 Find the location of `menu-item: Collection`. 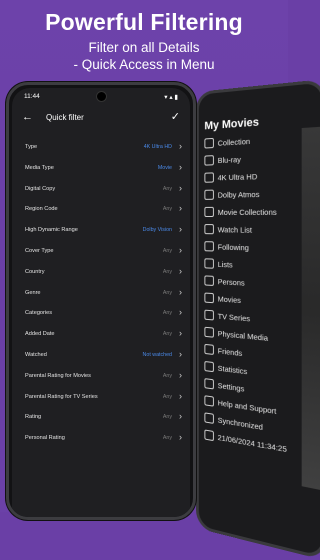

menu-item: Collection is located at coordinates (227, 142).